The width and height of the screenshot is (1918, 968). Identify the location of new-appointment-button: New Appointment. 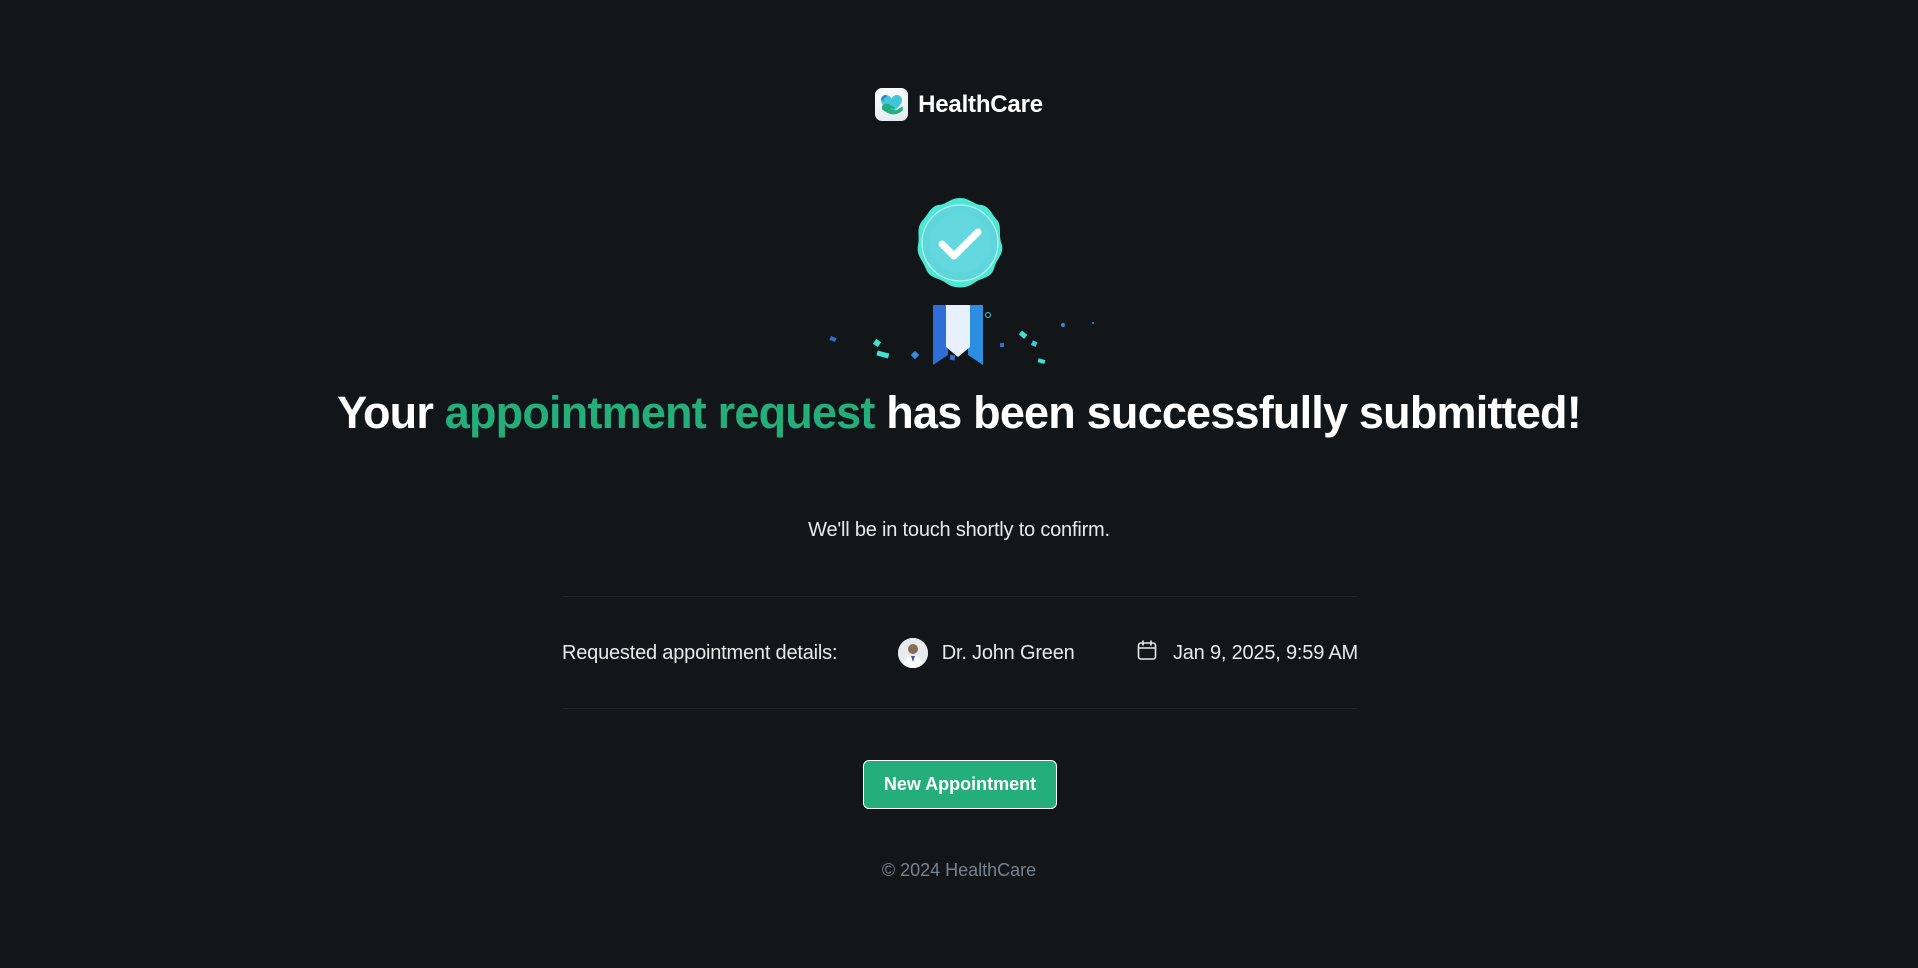
(960, 784).